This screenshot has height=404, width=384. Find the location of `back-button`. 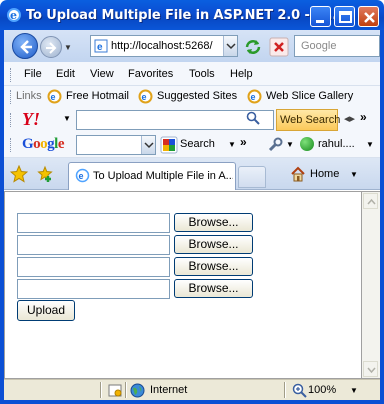

back-button is located at coordinates (25, 46).